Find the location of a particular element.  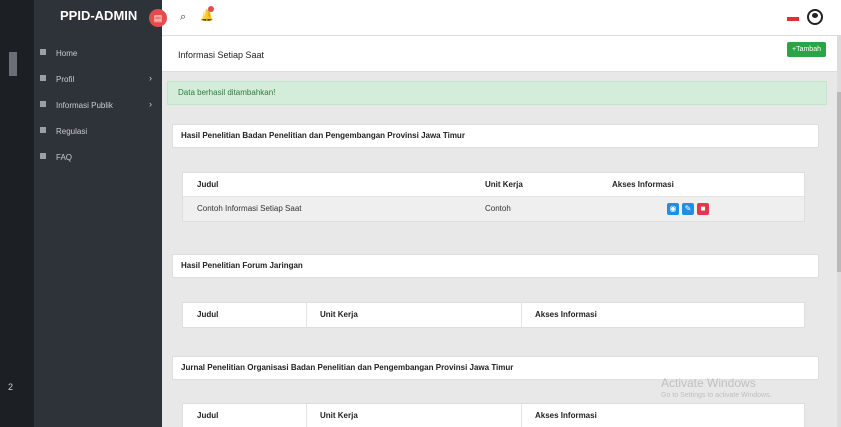

watermark-subtitle: Go to Settings to activate Windows. is located at coordinates (716, 395).